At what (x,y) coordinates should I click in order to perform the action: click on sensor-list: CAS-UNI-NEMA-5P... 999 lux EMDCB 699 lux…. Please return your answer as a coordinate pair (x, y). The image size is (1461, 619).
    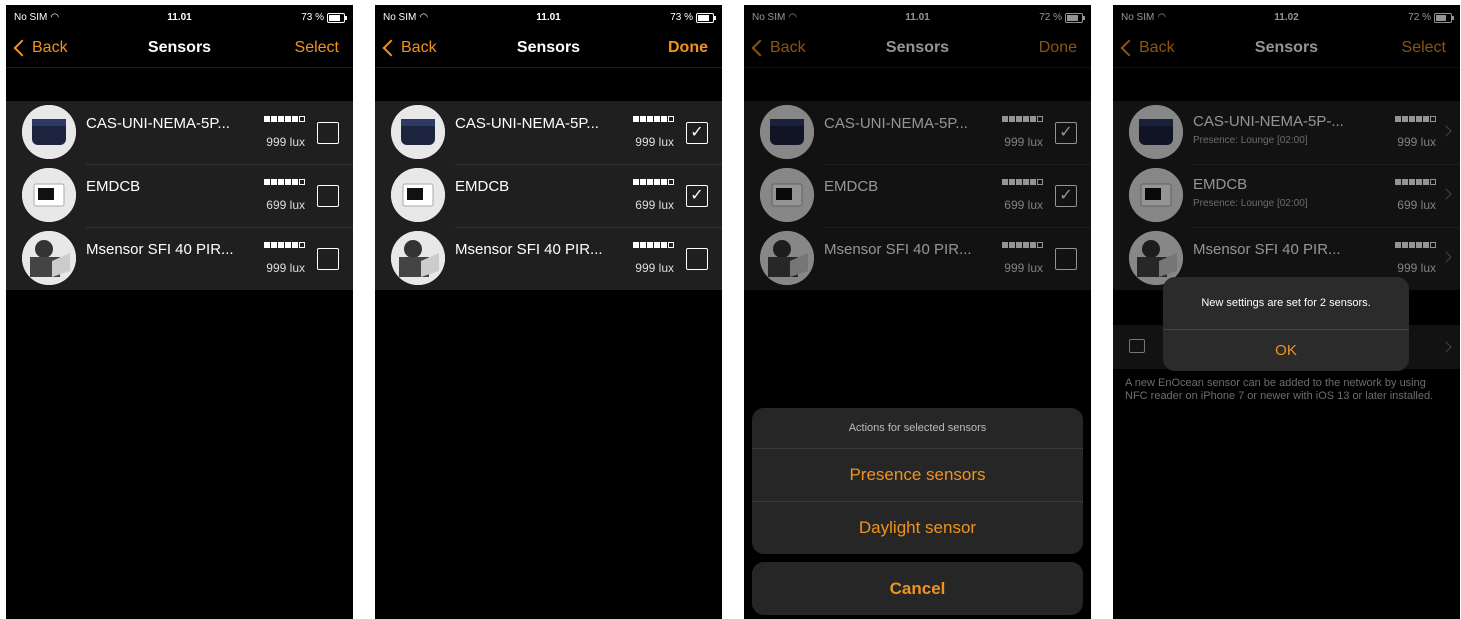
    Looking at the image, I should click on (179, 195).